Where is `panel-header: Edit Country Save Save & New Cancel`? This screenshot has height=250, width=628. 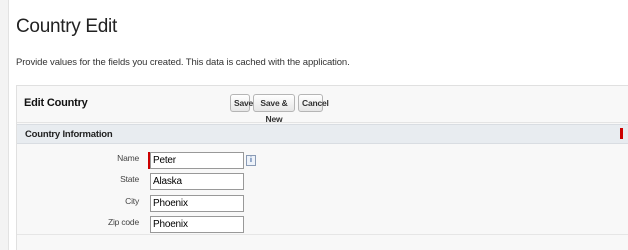
panel-header: Edit Country Save Save & New Cancel is located at coordinates (322, 105).